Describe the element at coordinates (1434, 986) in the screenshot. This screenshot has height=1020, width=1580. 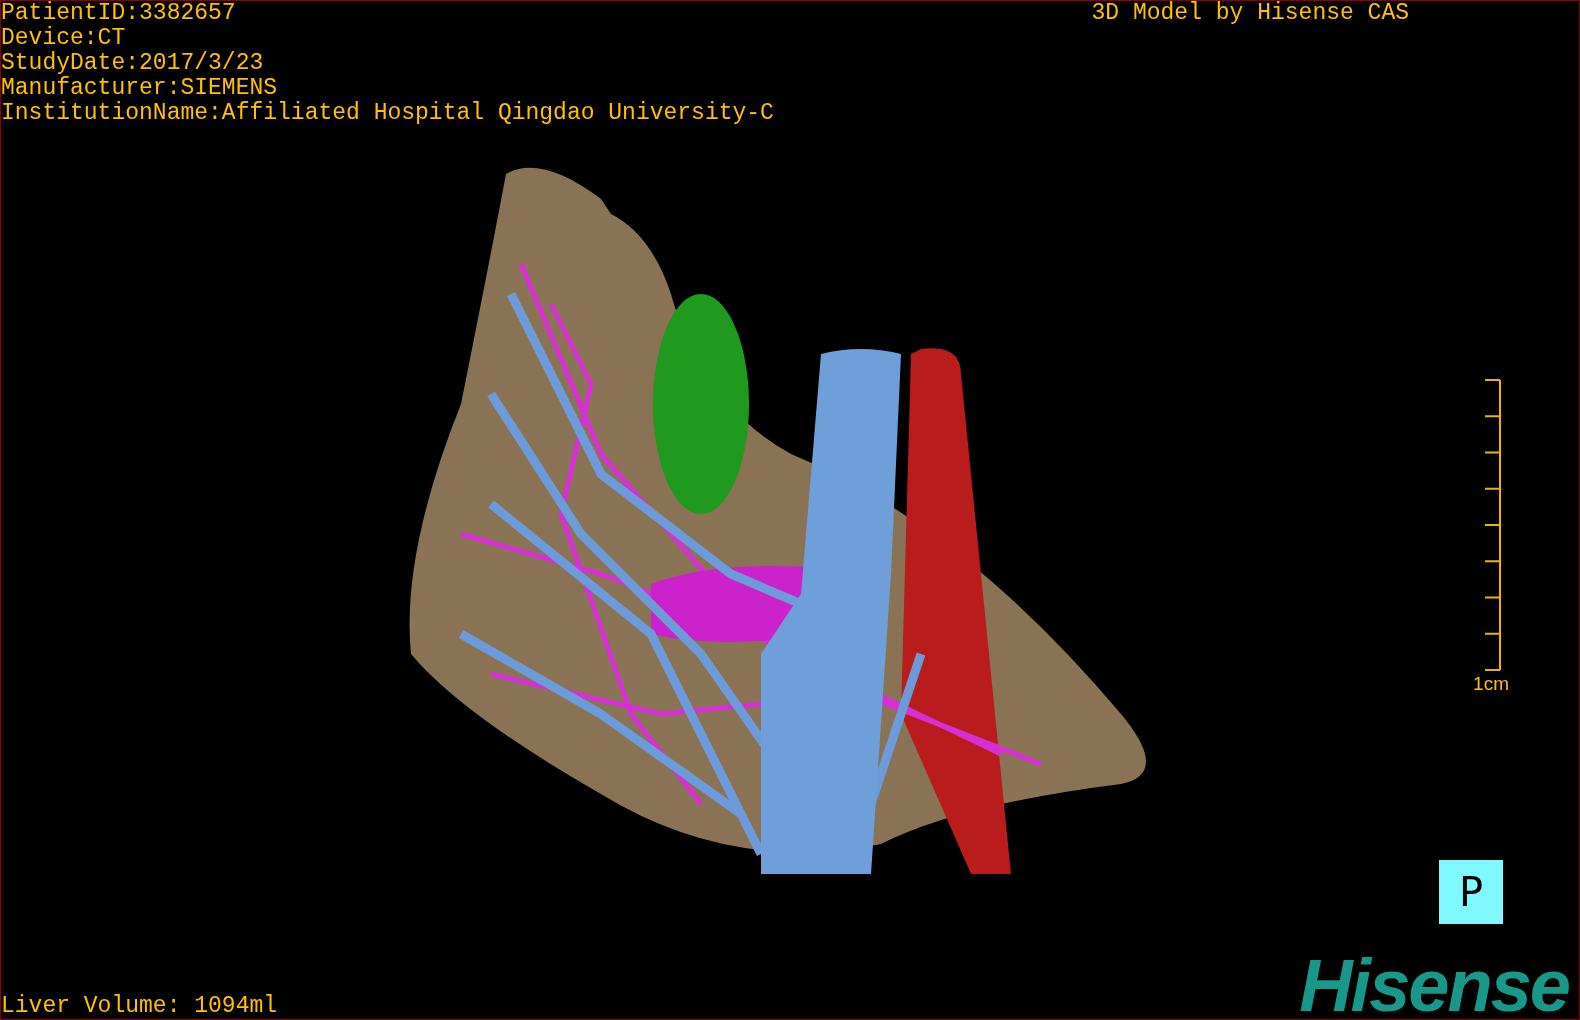
I see `hisense-logo: Hisense` at that location.